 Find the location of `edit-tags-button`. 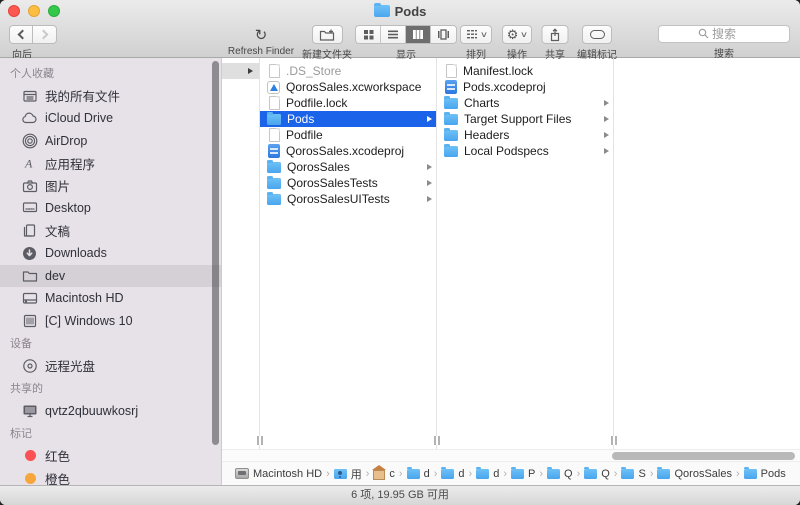

edit-tags-button is located at coordinates (597, 34).